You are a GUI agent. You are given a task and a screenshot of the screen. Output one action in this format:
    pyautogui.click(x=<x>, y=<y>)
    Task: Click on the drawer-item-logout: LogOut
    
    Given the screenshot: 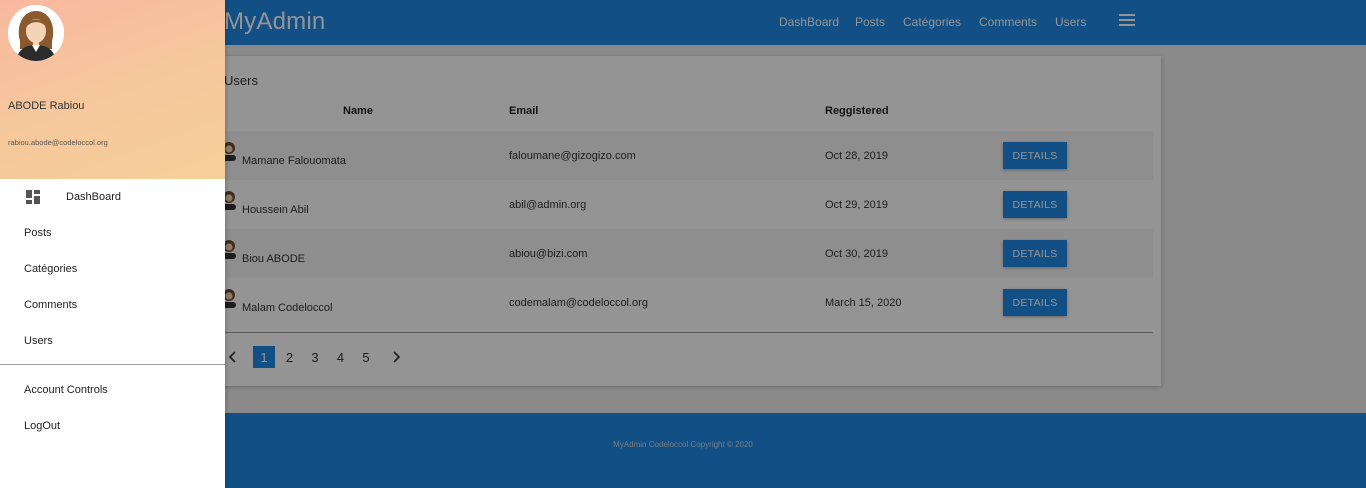 What is the action you would take?
    pyautogui.click(x=42, y=426)
    